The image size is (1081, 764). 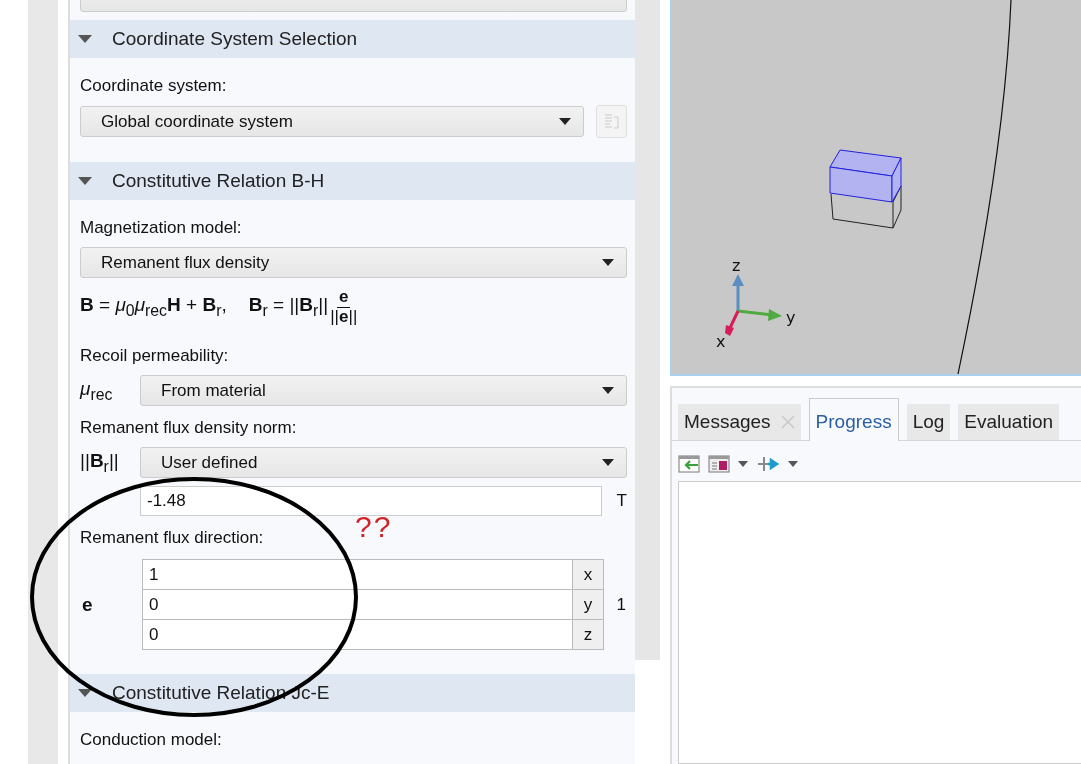 I want to click on dropdown: From material, so click(x=383, y=391).